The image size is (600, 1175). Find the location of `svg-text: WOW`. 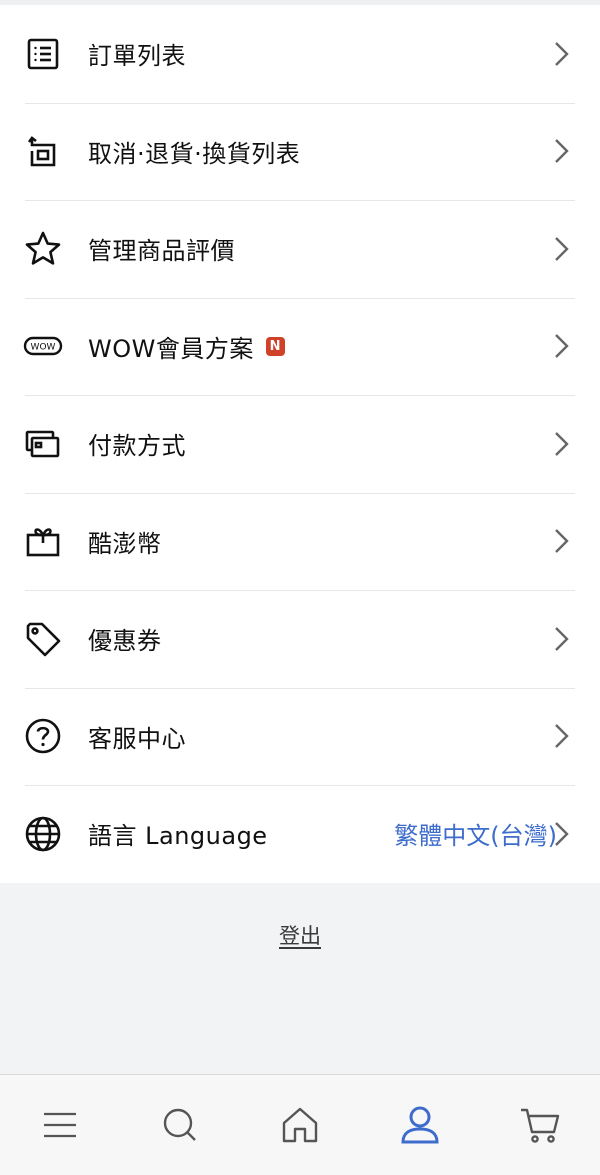

svg-text: WOW is located at coordinates (43, 348).